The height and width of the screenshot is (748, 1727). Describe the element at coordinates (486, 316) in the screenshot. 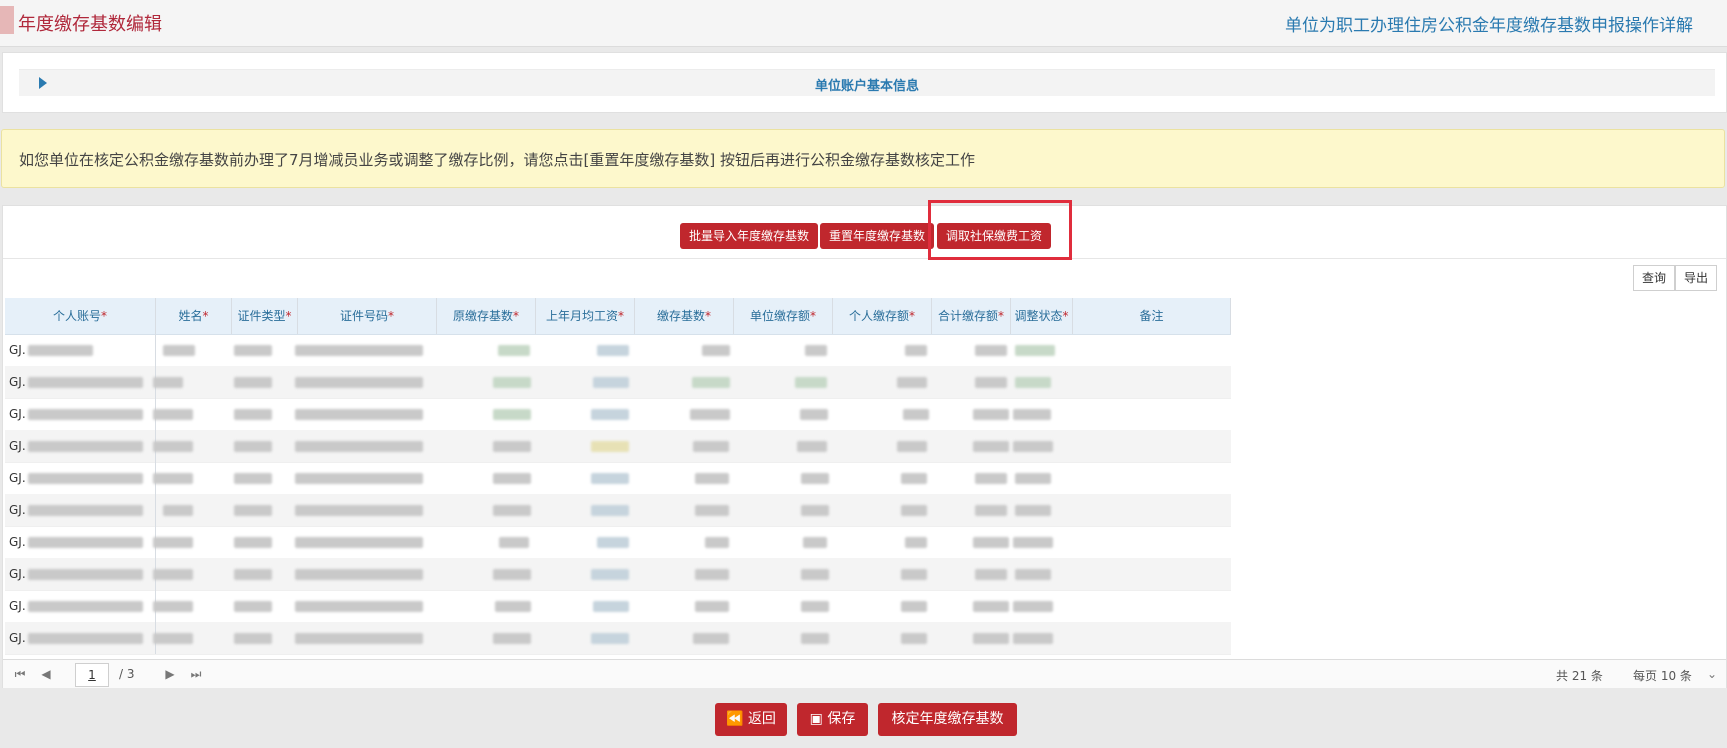

I see `col-header-original-base: 原缴存基数*` at that location.